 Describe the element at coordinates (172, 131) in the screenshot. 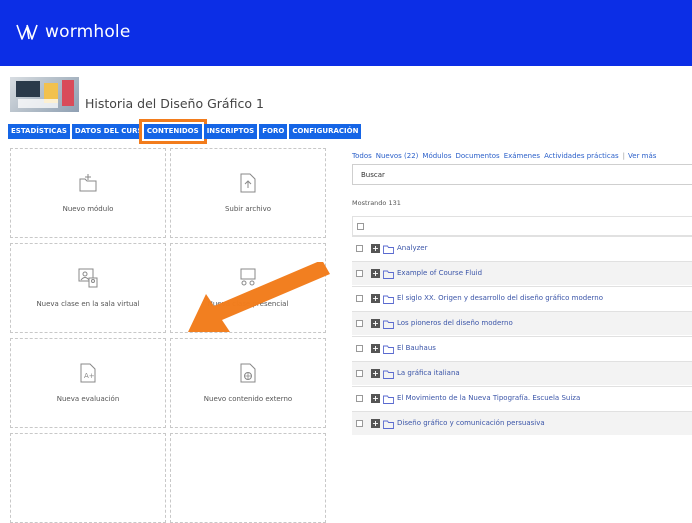

I see `tab-contenidos: CONTENIDOS` at that location.